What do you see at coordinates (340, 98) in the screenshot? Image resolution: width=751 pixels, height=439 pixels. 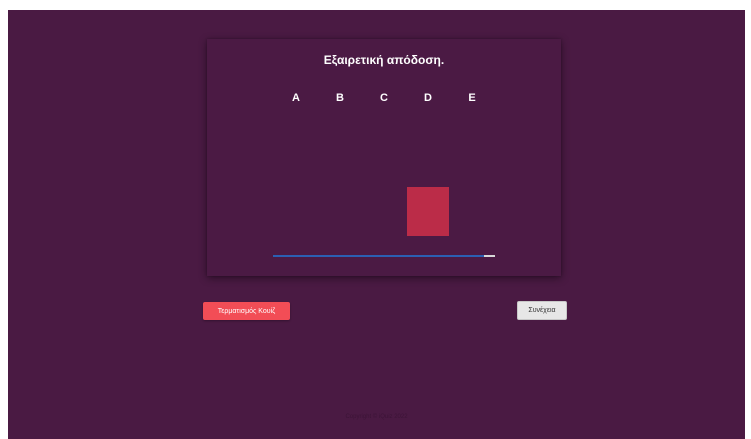 I see `option-b-label: B` at bounding box center [340, 98].